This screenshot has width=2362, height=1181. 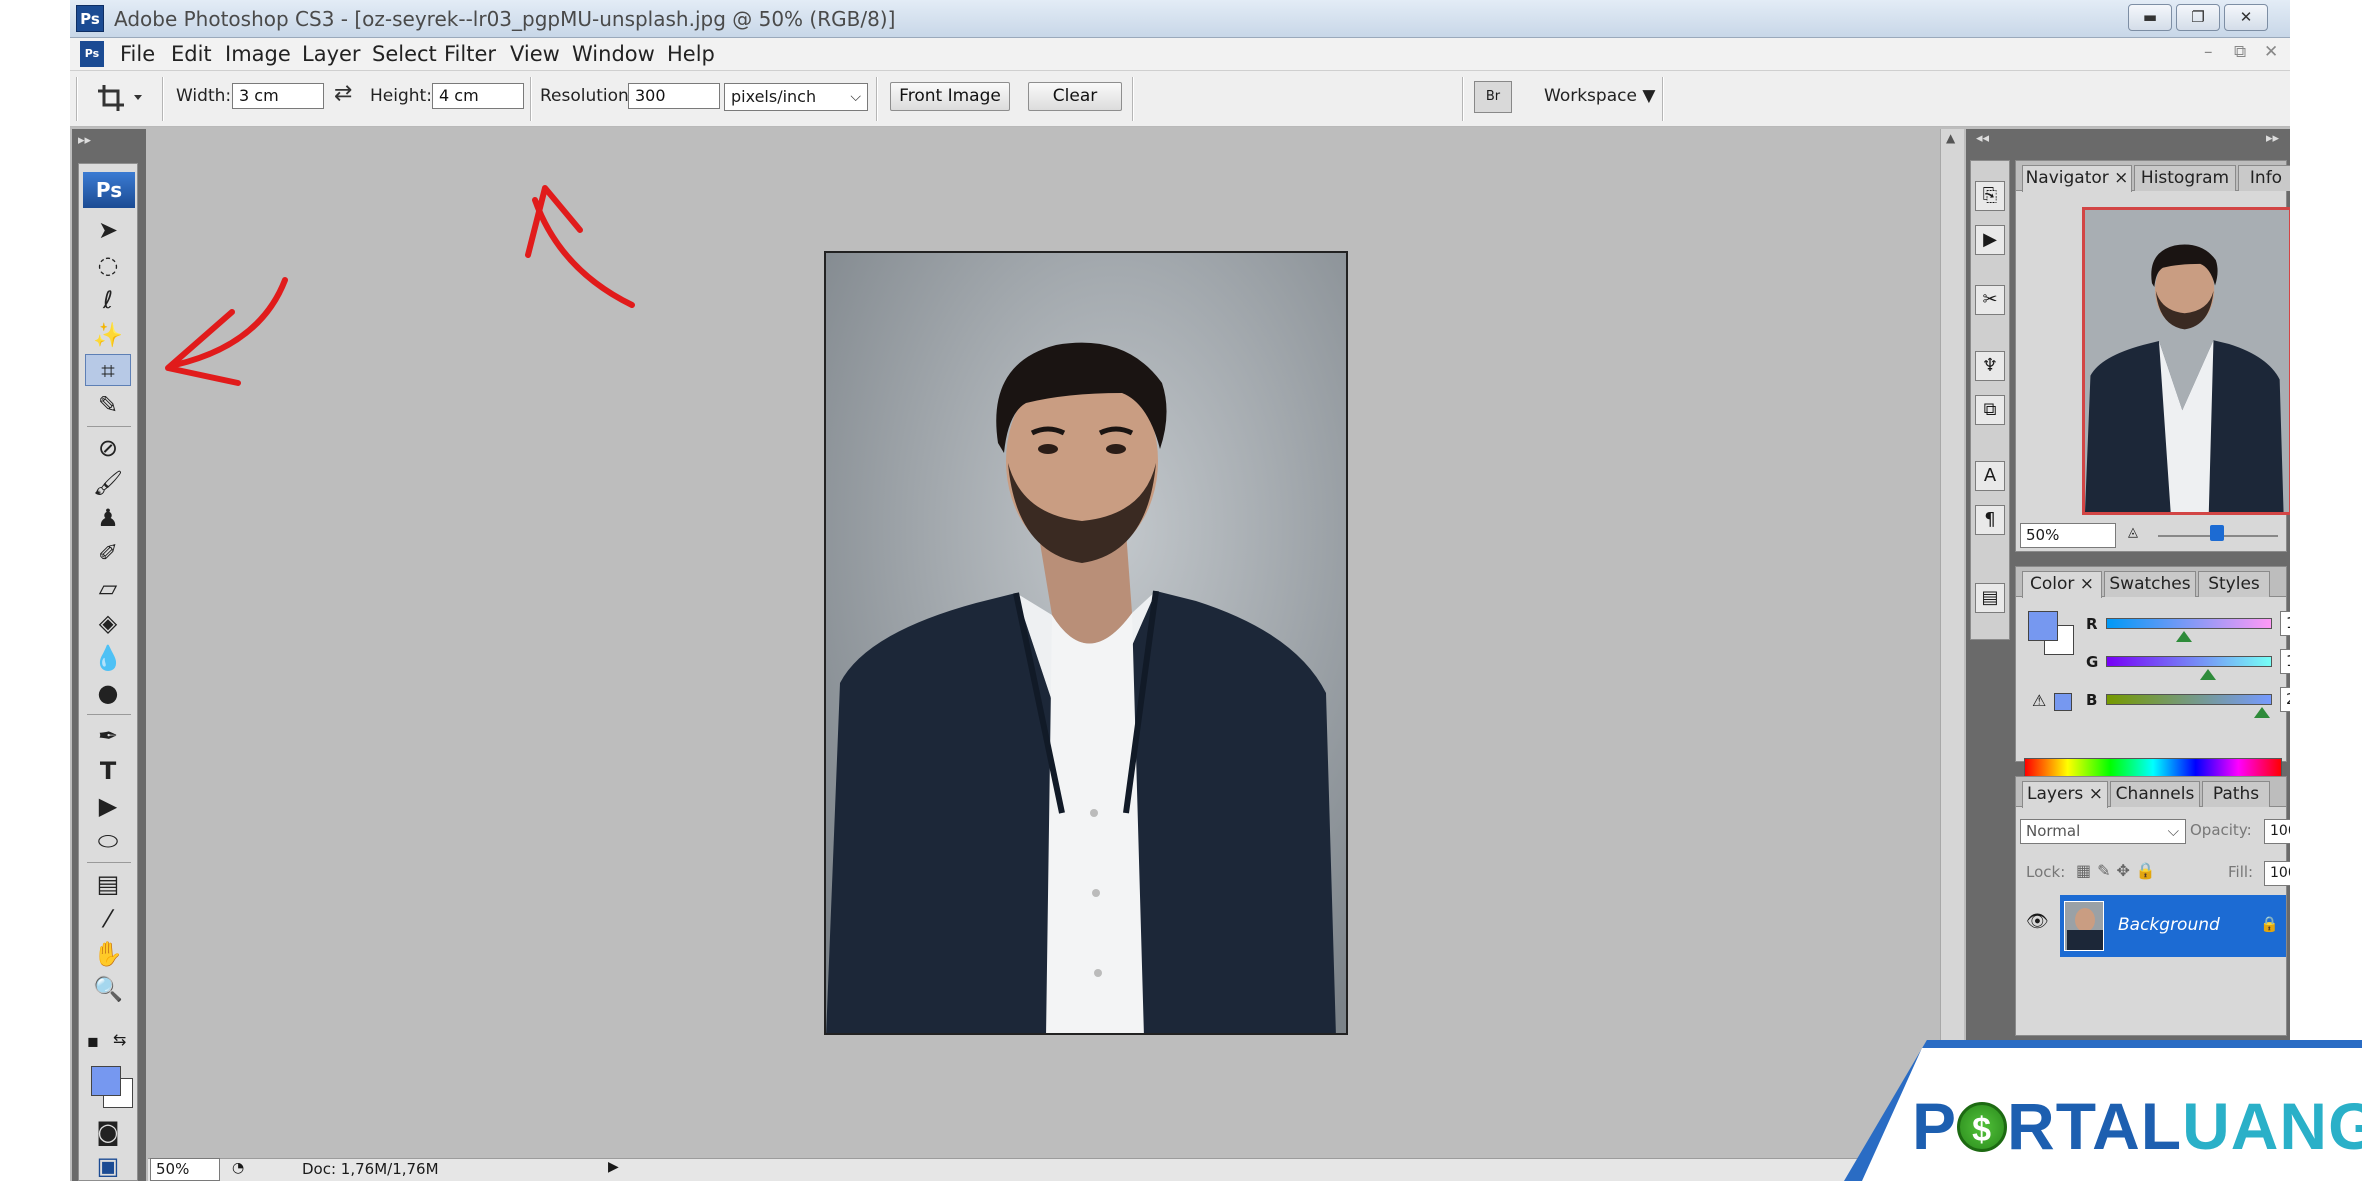 I want to click on crop-tool-icon: ⌗, so click(x=108, y=370).